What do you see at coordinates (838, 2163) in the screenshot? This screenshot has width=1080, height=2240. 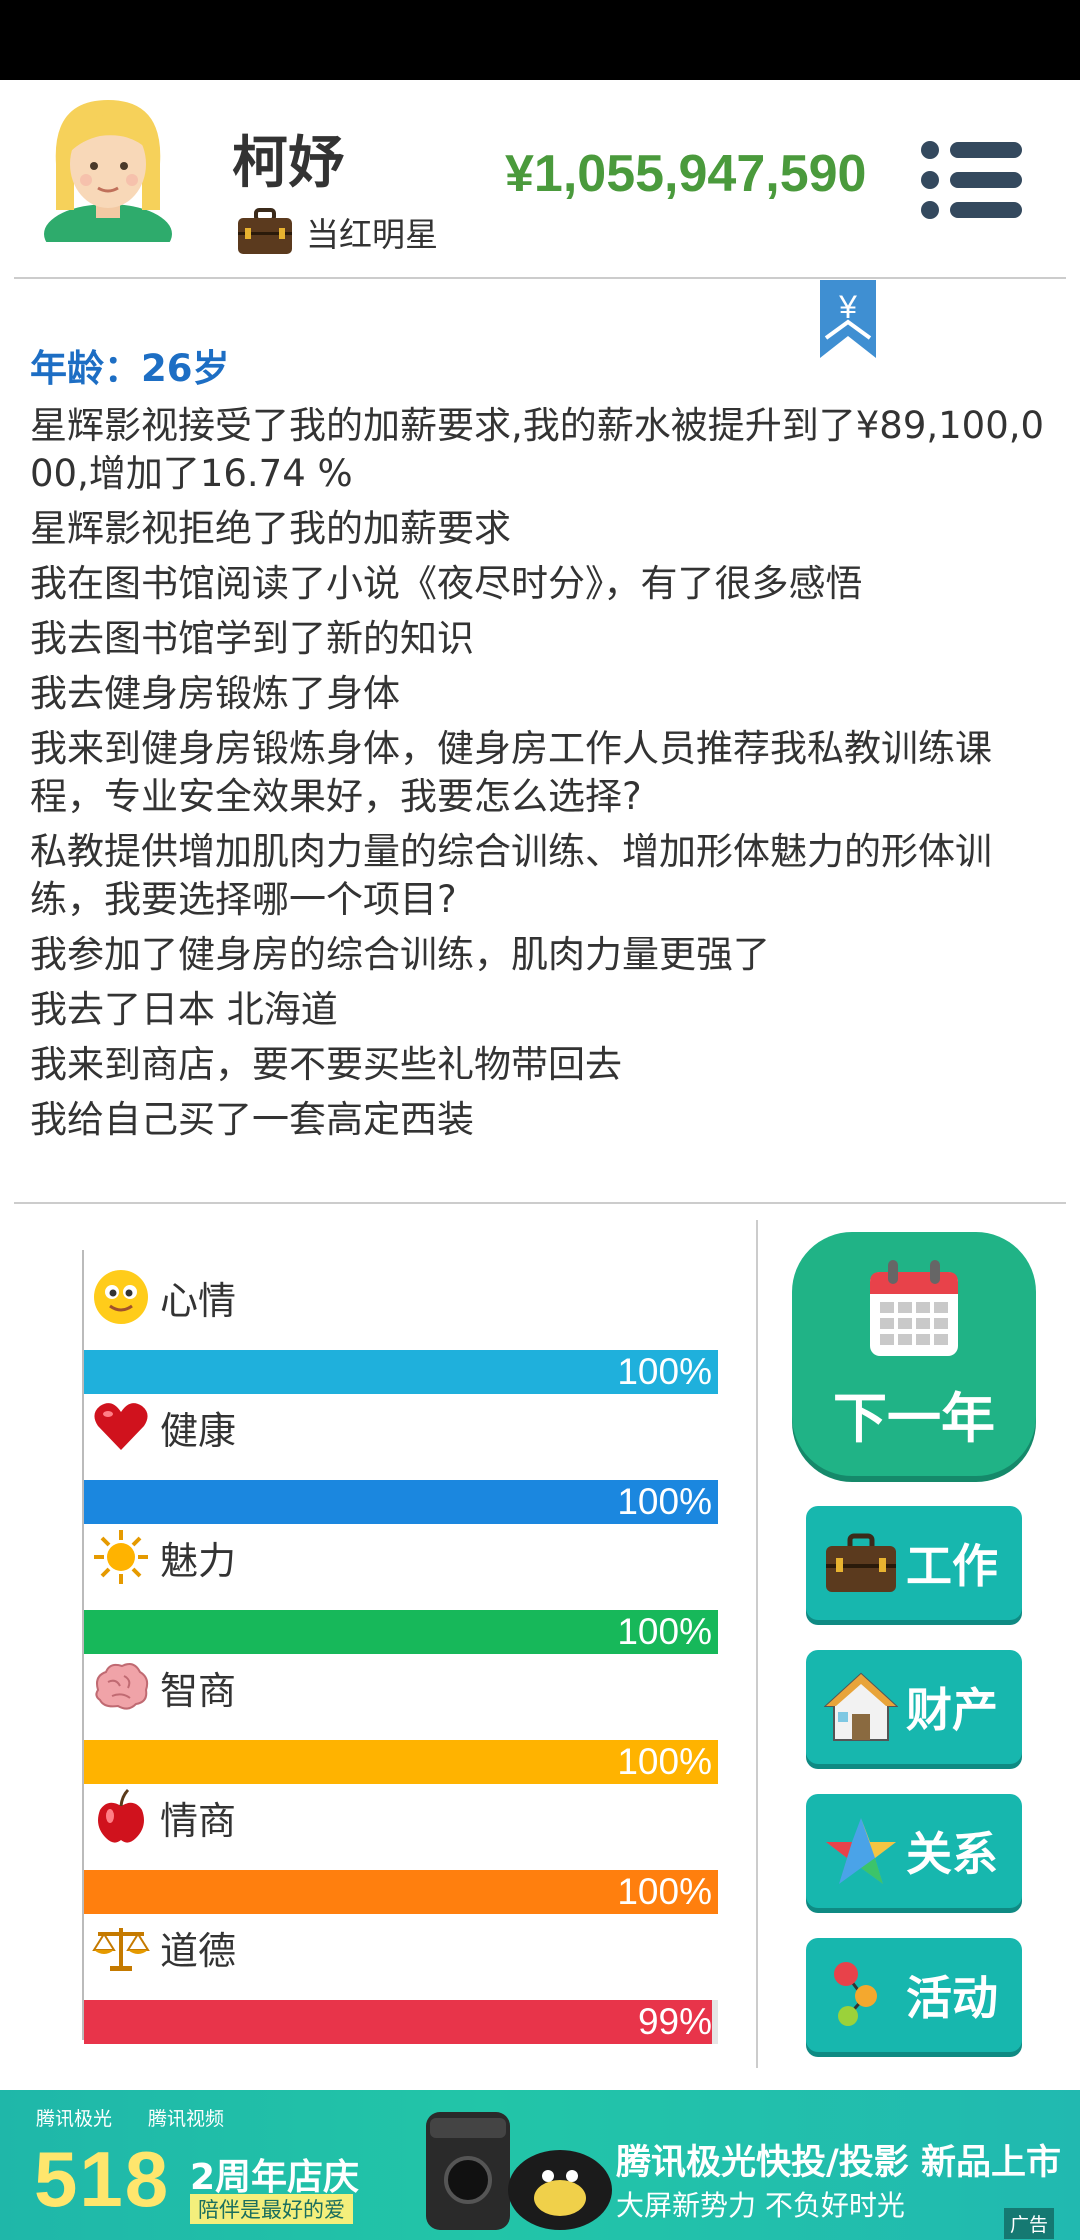 I see `ad-headline: 腾讯极光快投/投影 新品上市` at bounding box center [838, 2163].